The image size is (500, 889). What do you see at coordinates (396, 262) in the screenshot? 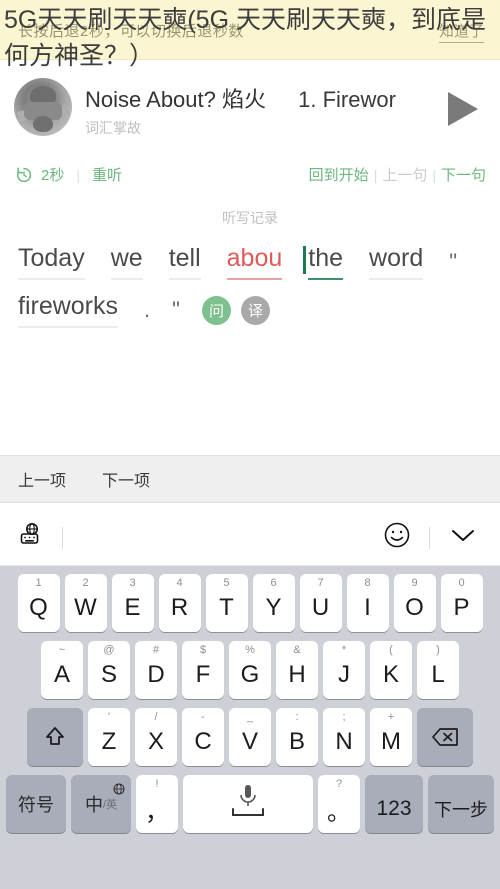
I see `dictation-word: word` at bounding box center [396, 262].